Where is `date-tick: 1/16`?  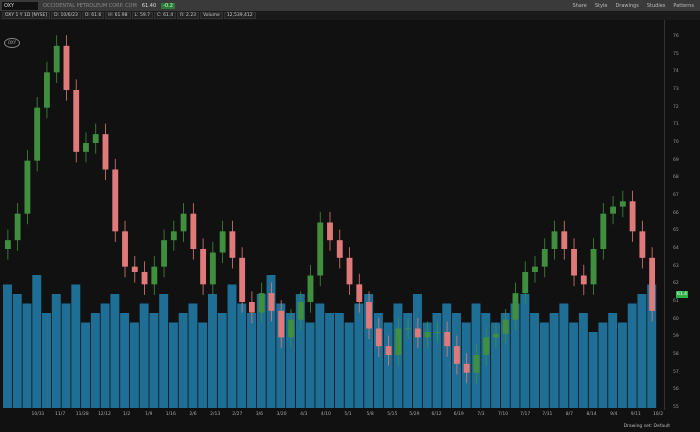
date-tick: 1/16 is located at coordinates (170, 414).